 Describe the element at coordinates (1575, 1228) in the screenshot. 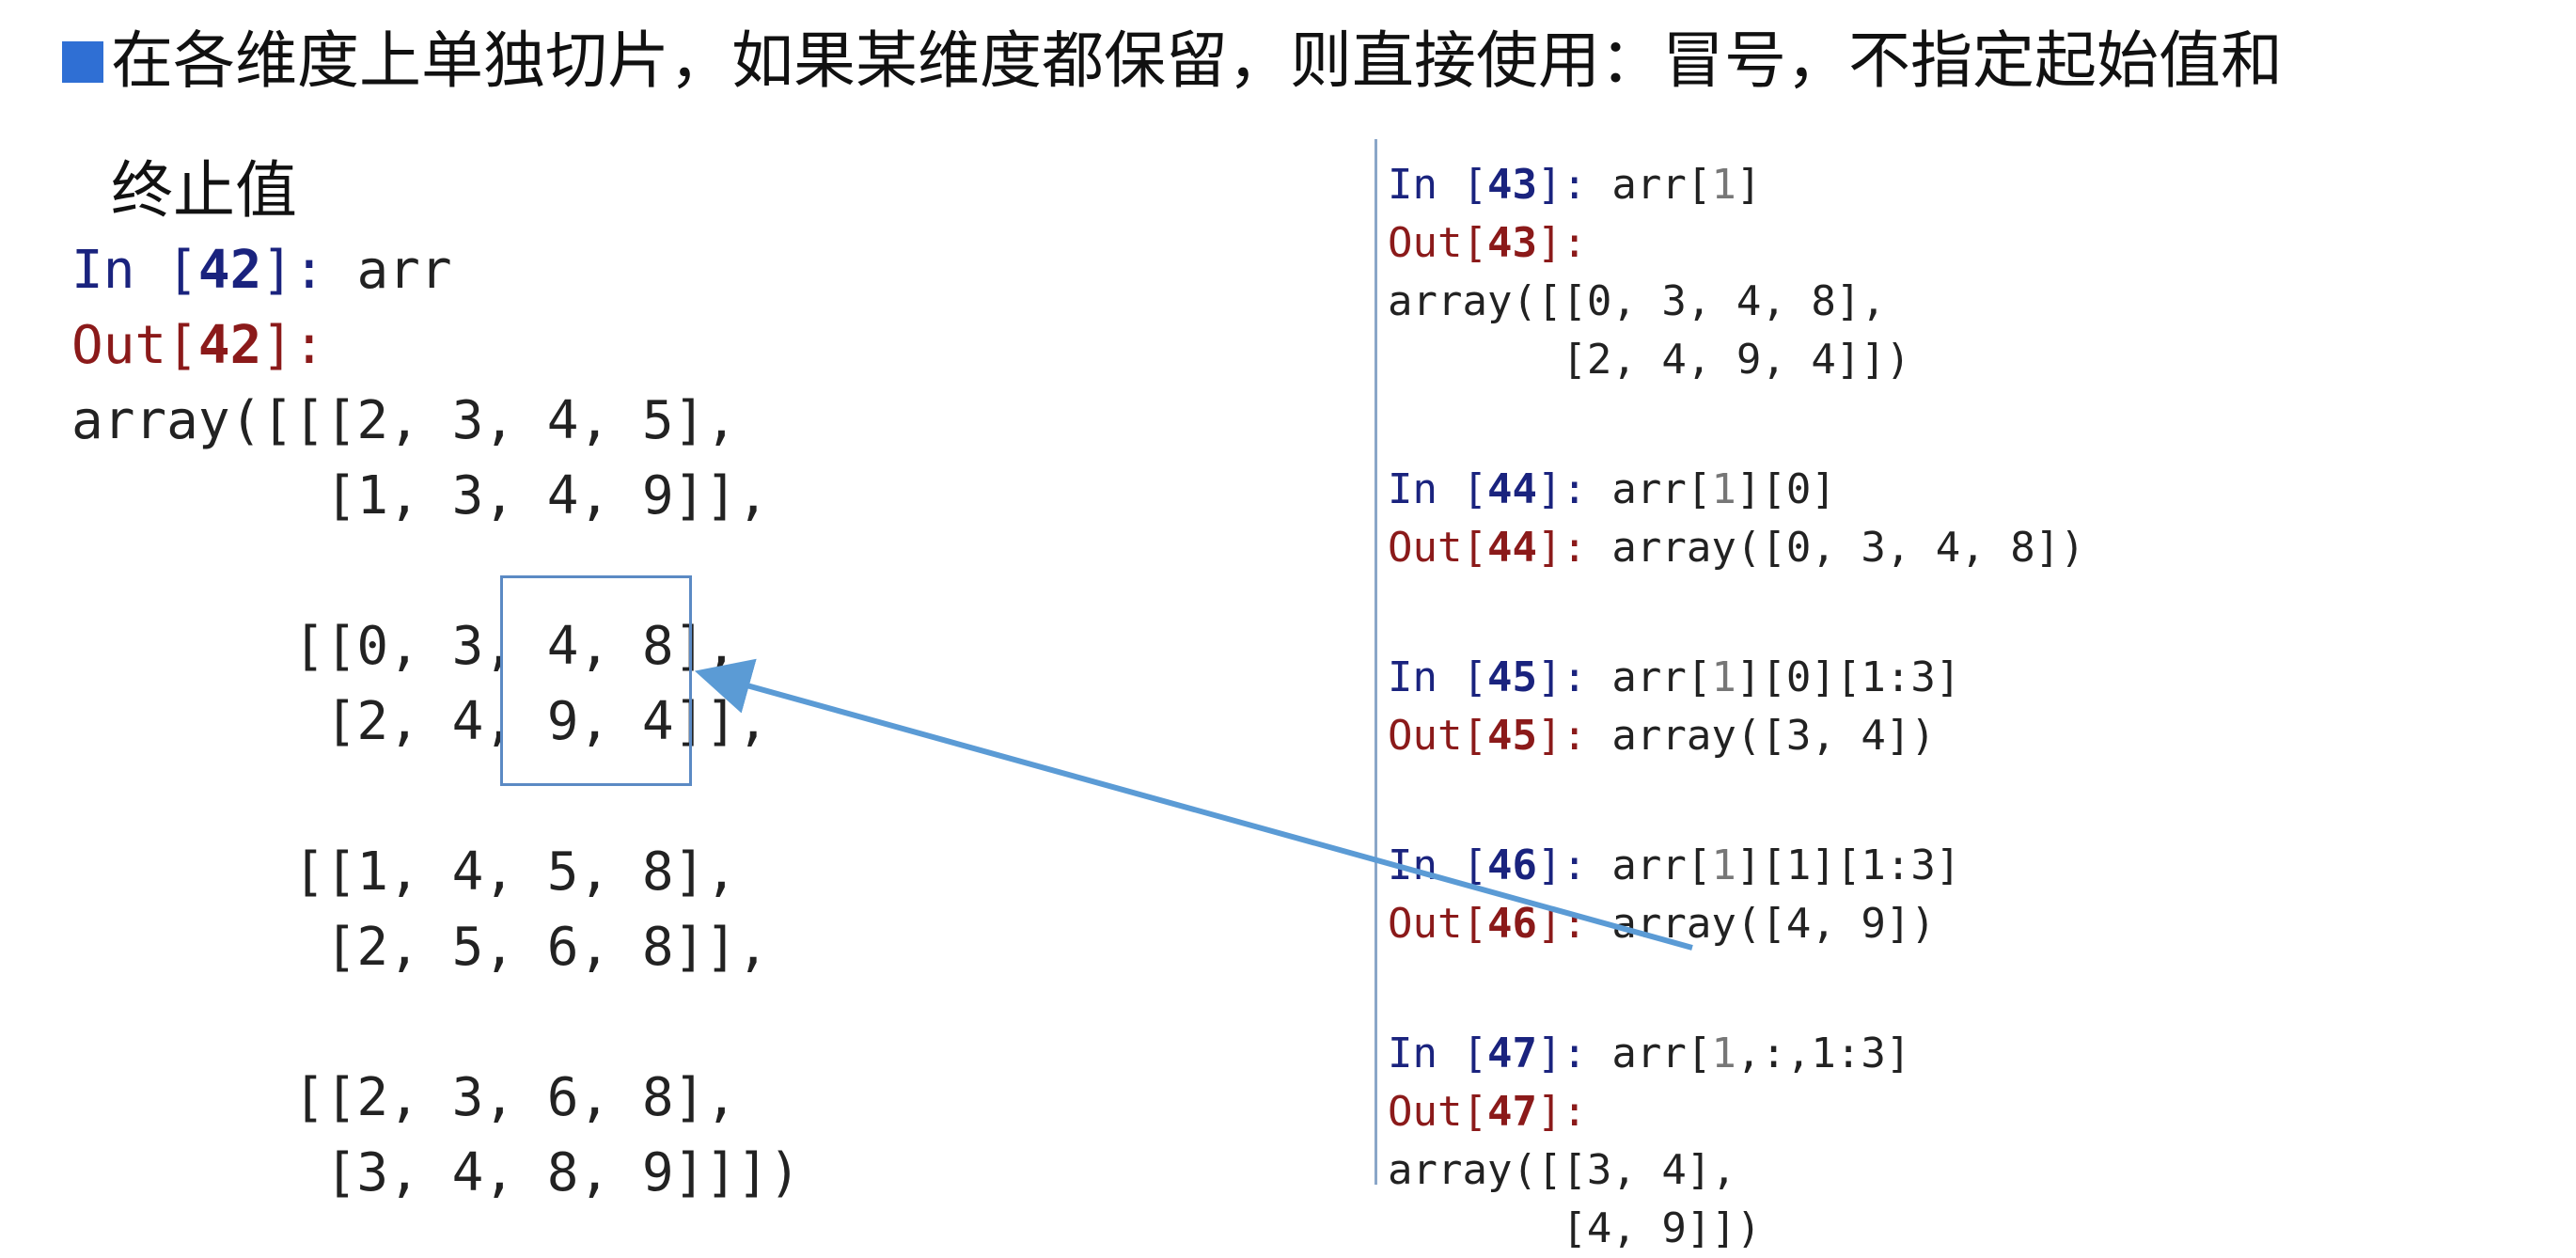

I see `result-line: [4, 9]])` at that location.